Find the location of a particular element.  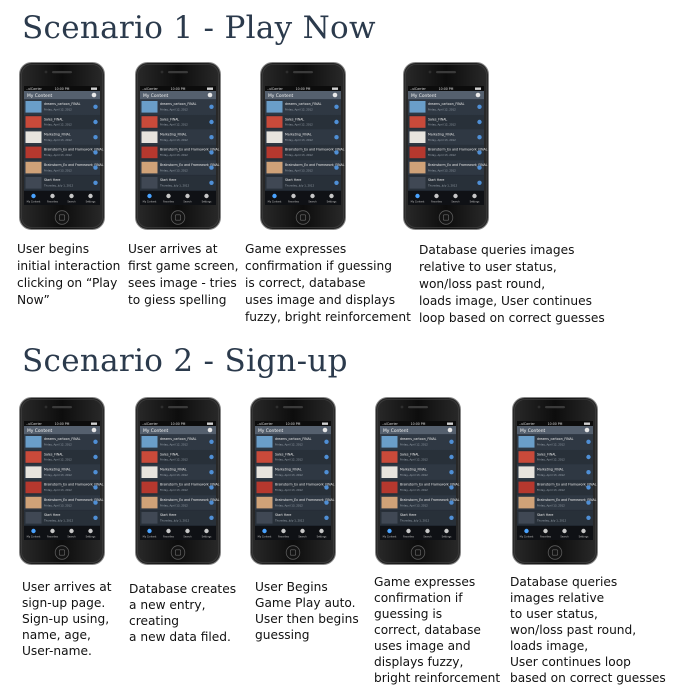

content-row: Sales_FINAL Friday, April 12, 2012 is located at coordinates (178, 457).